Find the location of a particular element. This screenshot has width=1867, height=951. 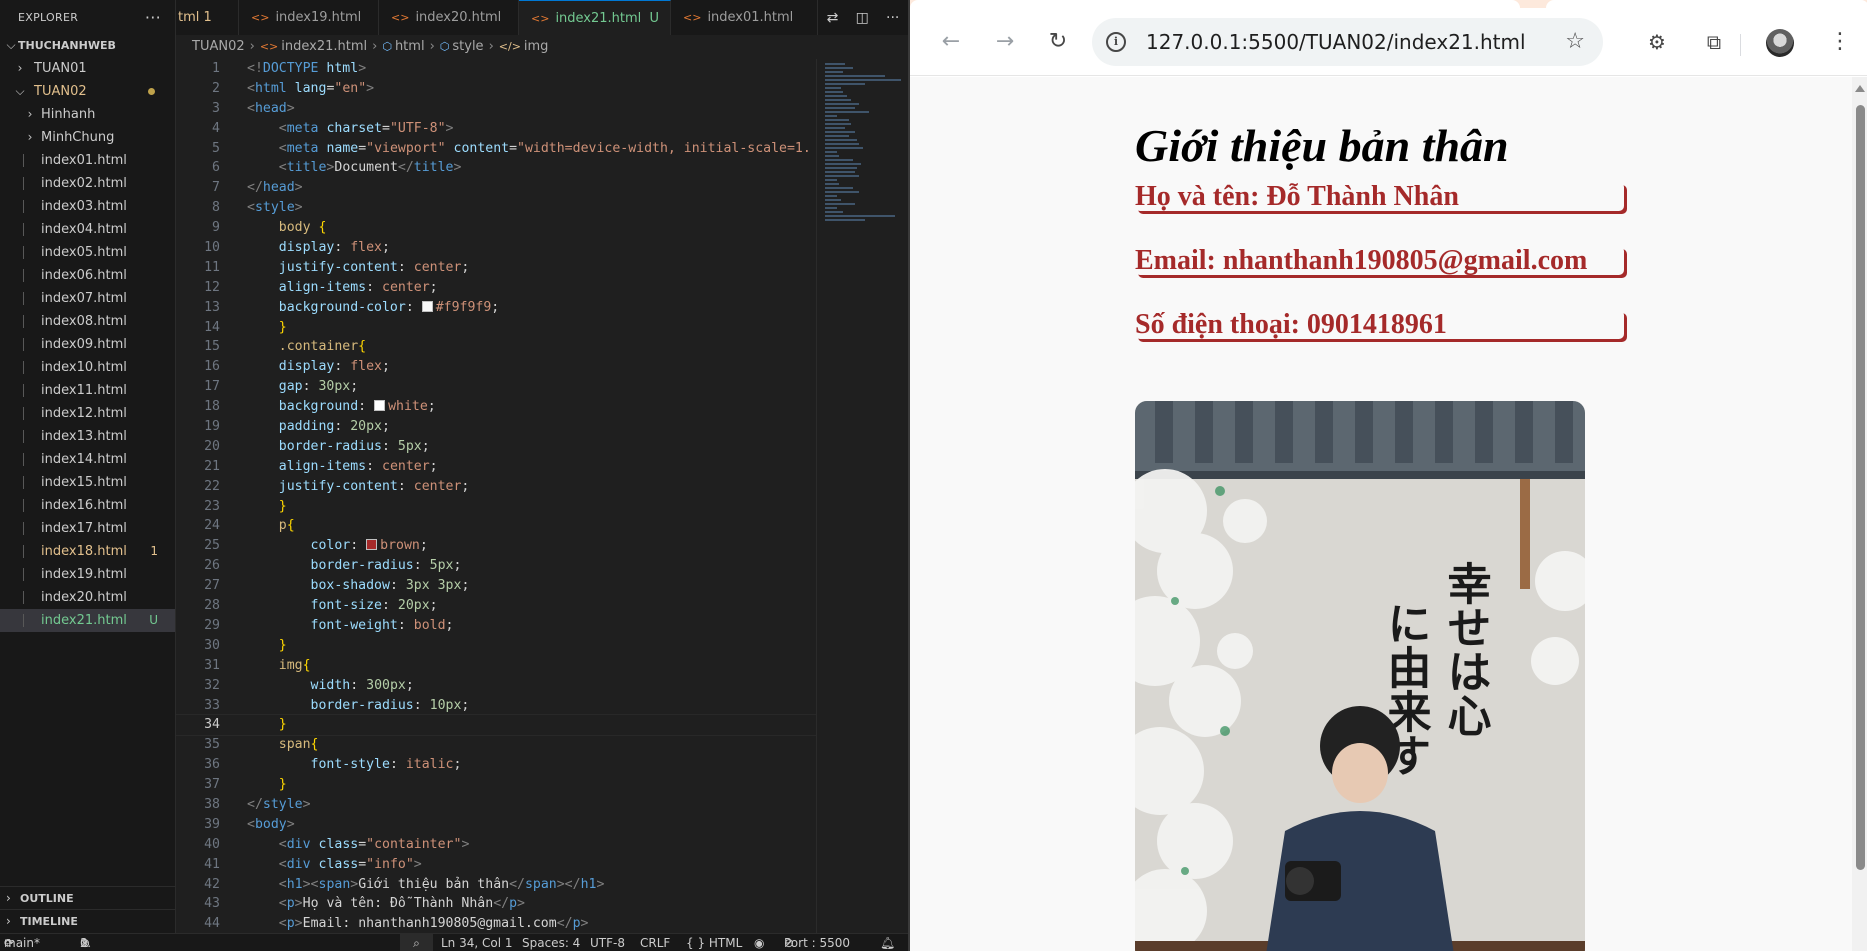

page-scrollbar is located at coordinates (1859, 514).